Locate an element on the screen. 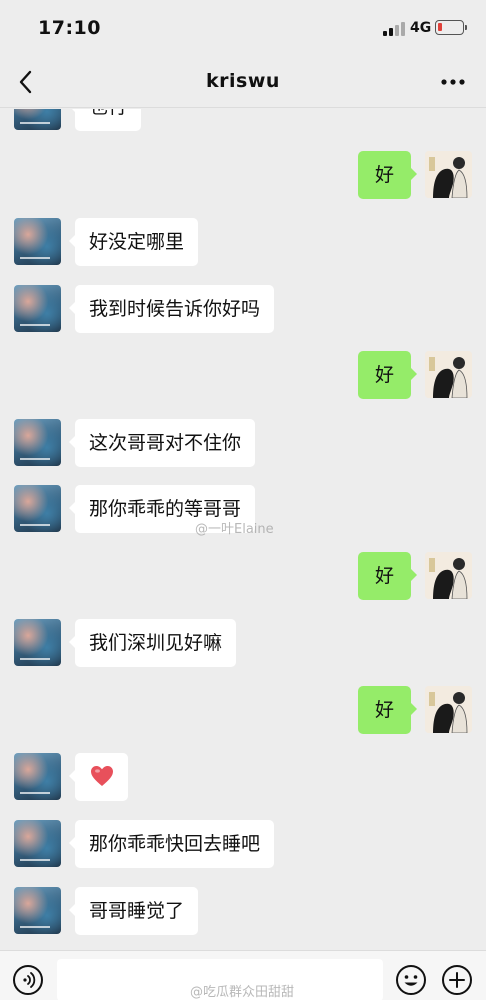 This screenshot has width=486, height=1000. status-time: 17:10 is located at coordinates (69, 28).